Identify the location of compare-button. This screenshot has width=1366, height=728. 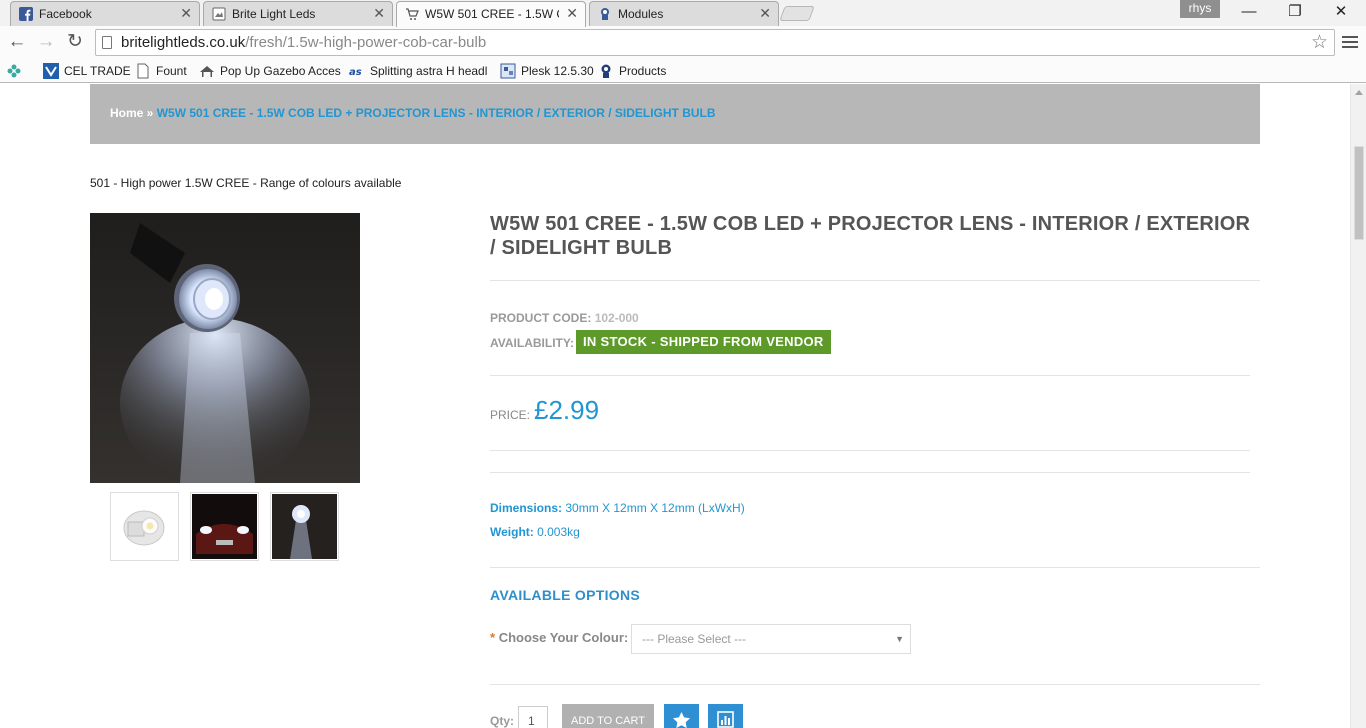
(725, 716).